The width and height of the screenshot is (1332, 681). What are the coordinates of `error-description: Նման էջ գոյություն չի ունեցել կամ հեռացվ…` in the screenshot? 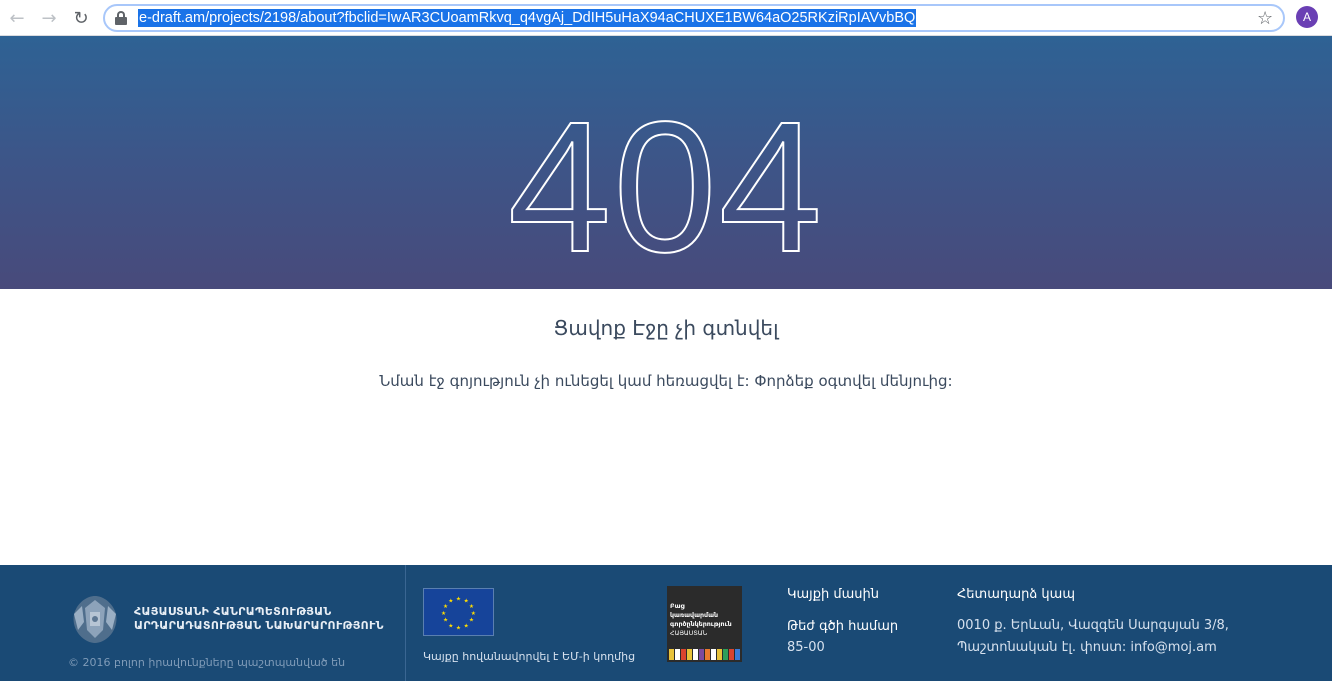 It's located at (666, 381).